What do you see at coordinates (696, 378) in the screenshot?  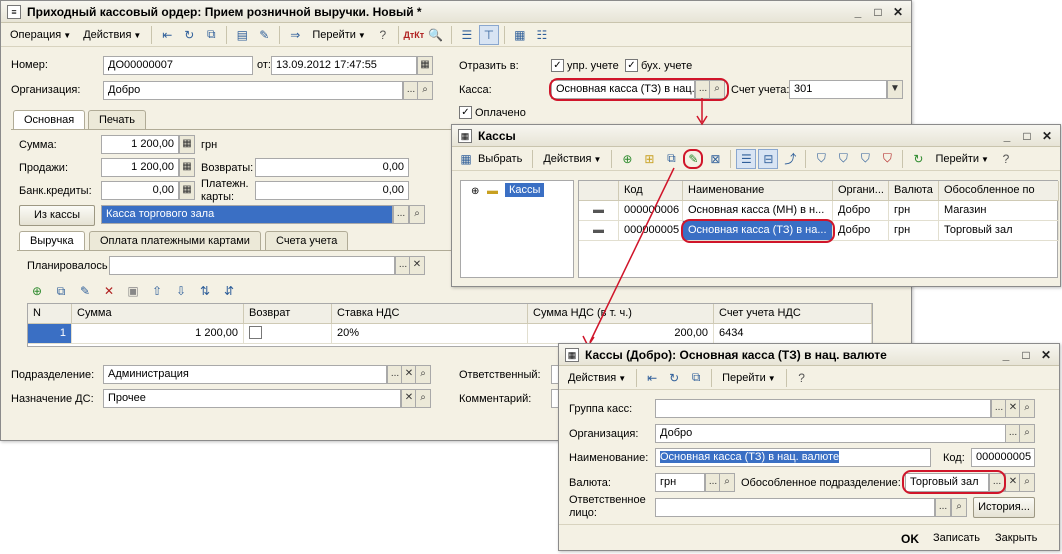 I see `copy-icon: ⧉` at bounding box center [696, 378].